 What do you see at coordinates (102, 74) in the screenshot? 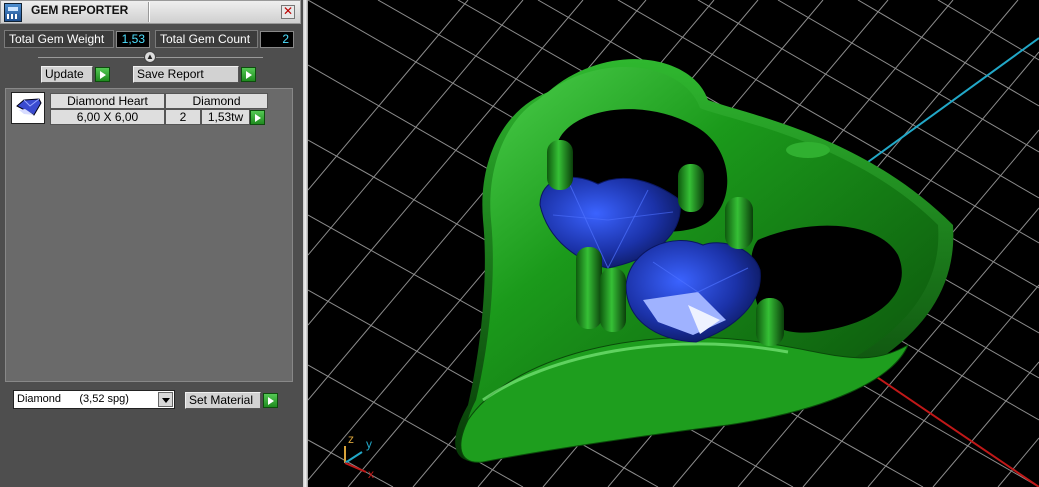
I see `update-go-icon` at bounding box center [102, 74].